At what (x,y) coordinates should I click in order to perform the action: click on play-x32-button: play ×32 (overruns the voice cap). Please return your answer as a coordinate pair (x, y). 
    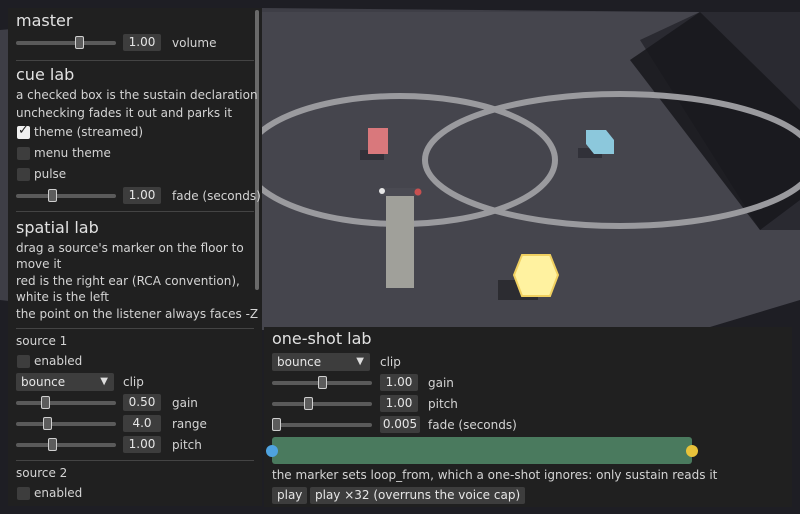
    Looking at the image, I should click on (418, 495).